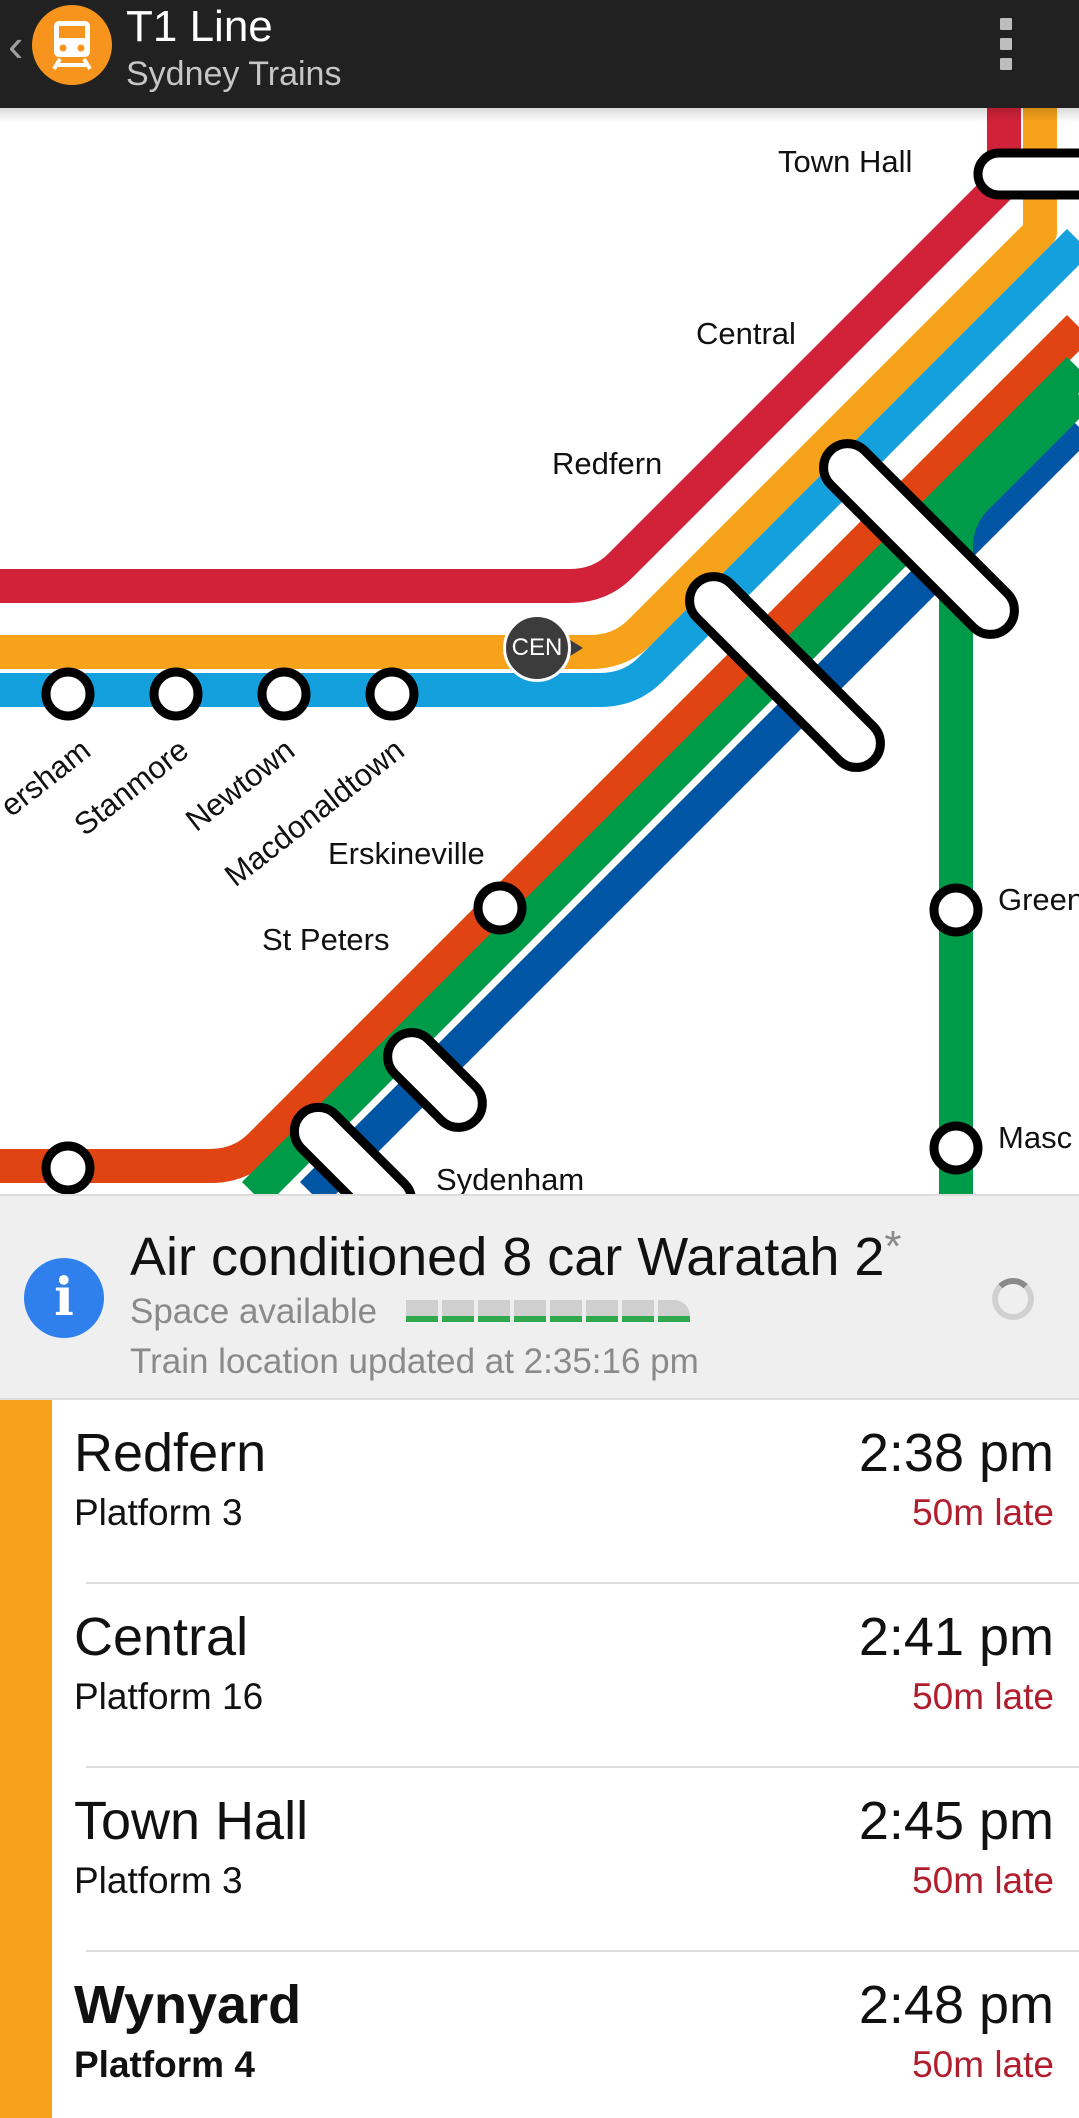 The image size is (1079, 2118). What do you see at coordinates (510, 1178) in the screenshot?
I see `station-label-sydenham: Sydenham` at bounding box center [510, 1178].